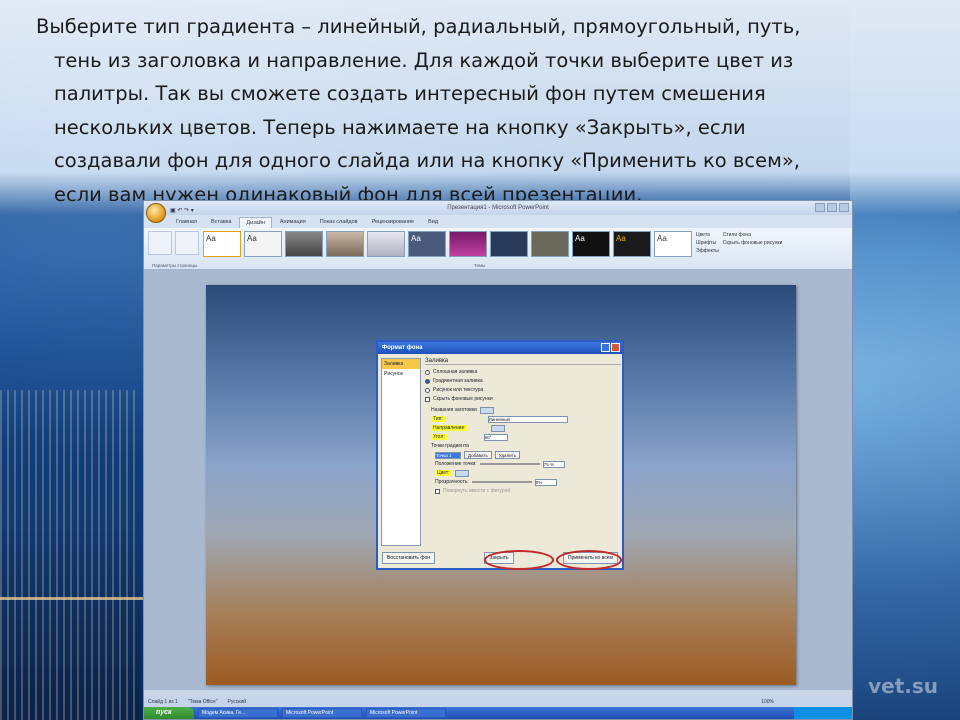  I want to click on fonts-button: Шрифты, so click(707, 243).